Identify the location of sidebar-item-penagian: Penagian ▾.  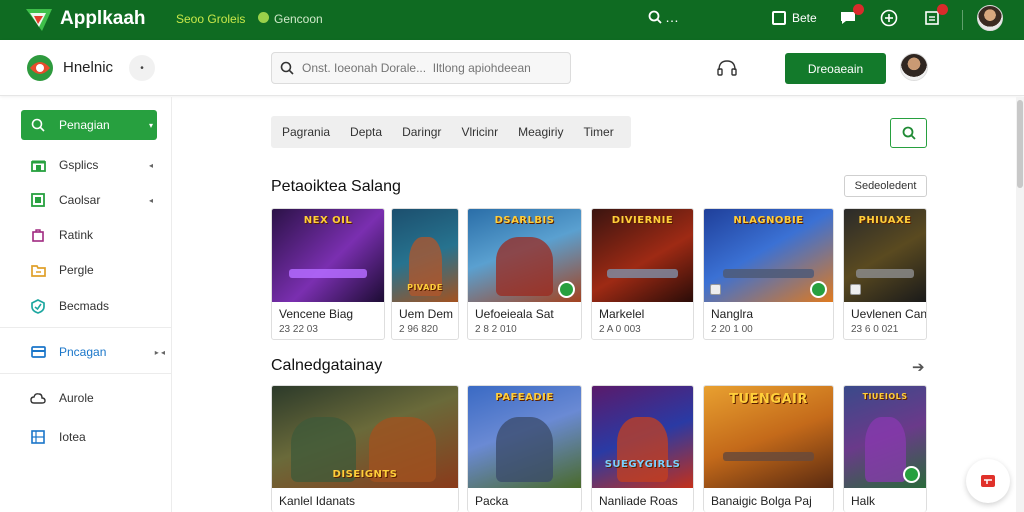
(89, 125).